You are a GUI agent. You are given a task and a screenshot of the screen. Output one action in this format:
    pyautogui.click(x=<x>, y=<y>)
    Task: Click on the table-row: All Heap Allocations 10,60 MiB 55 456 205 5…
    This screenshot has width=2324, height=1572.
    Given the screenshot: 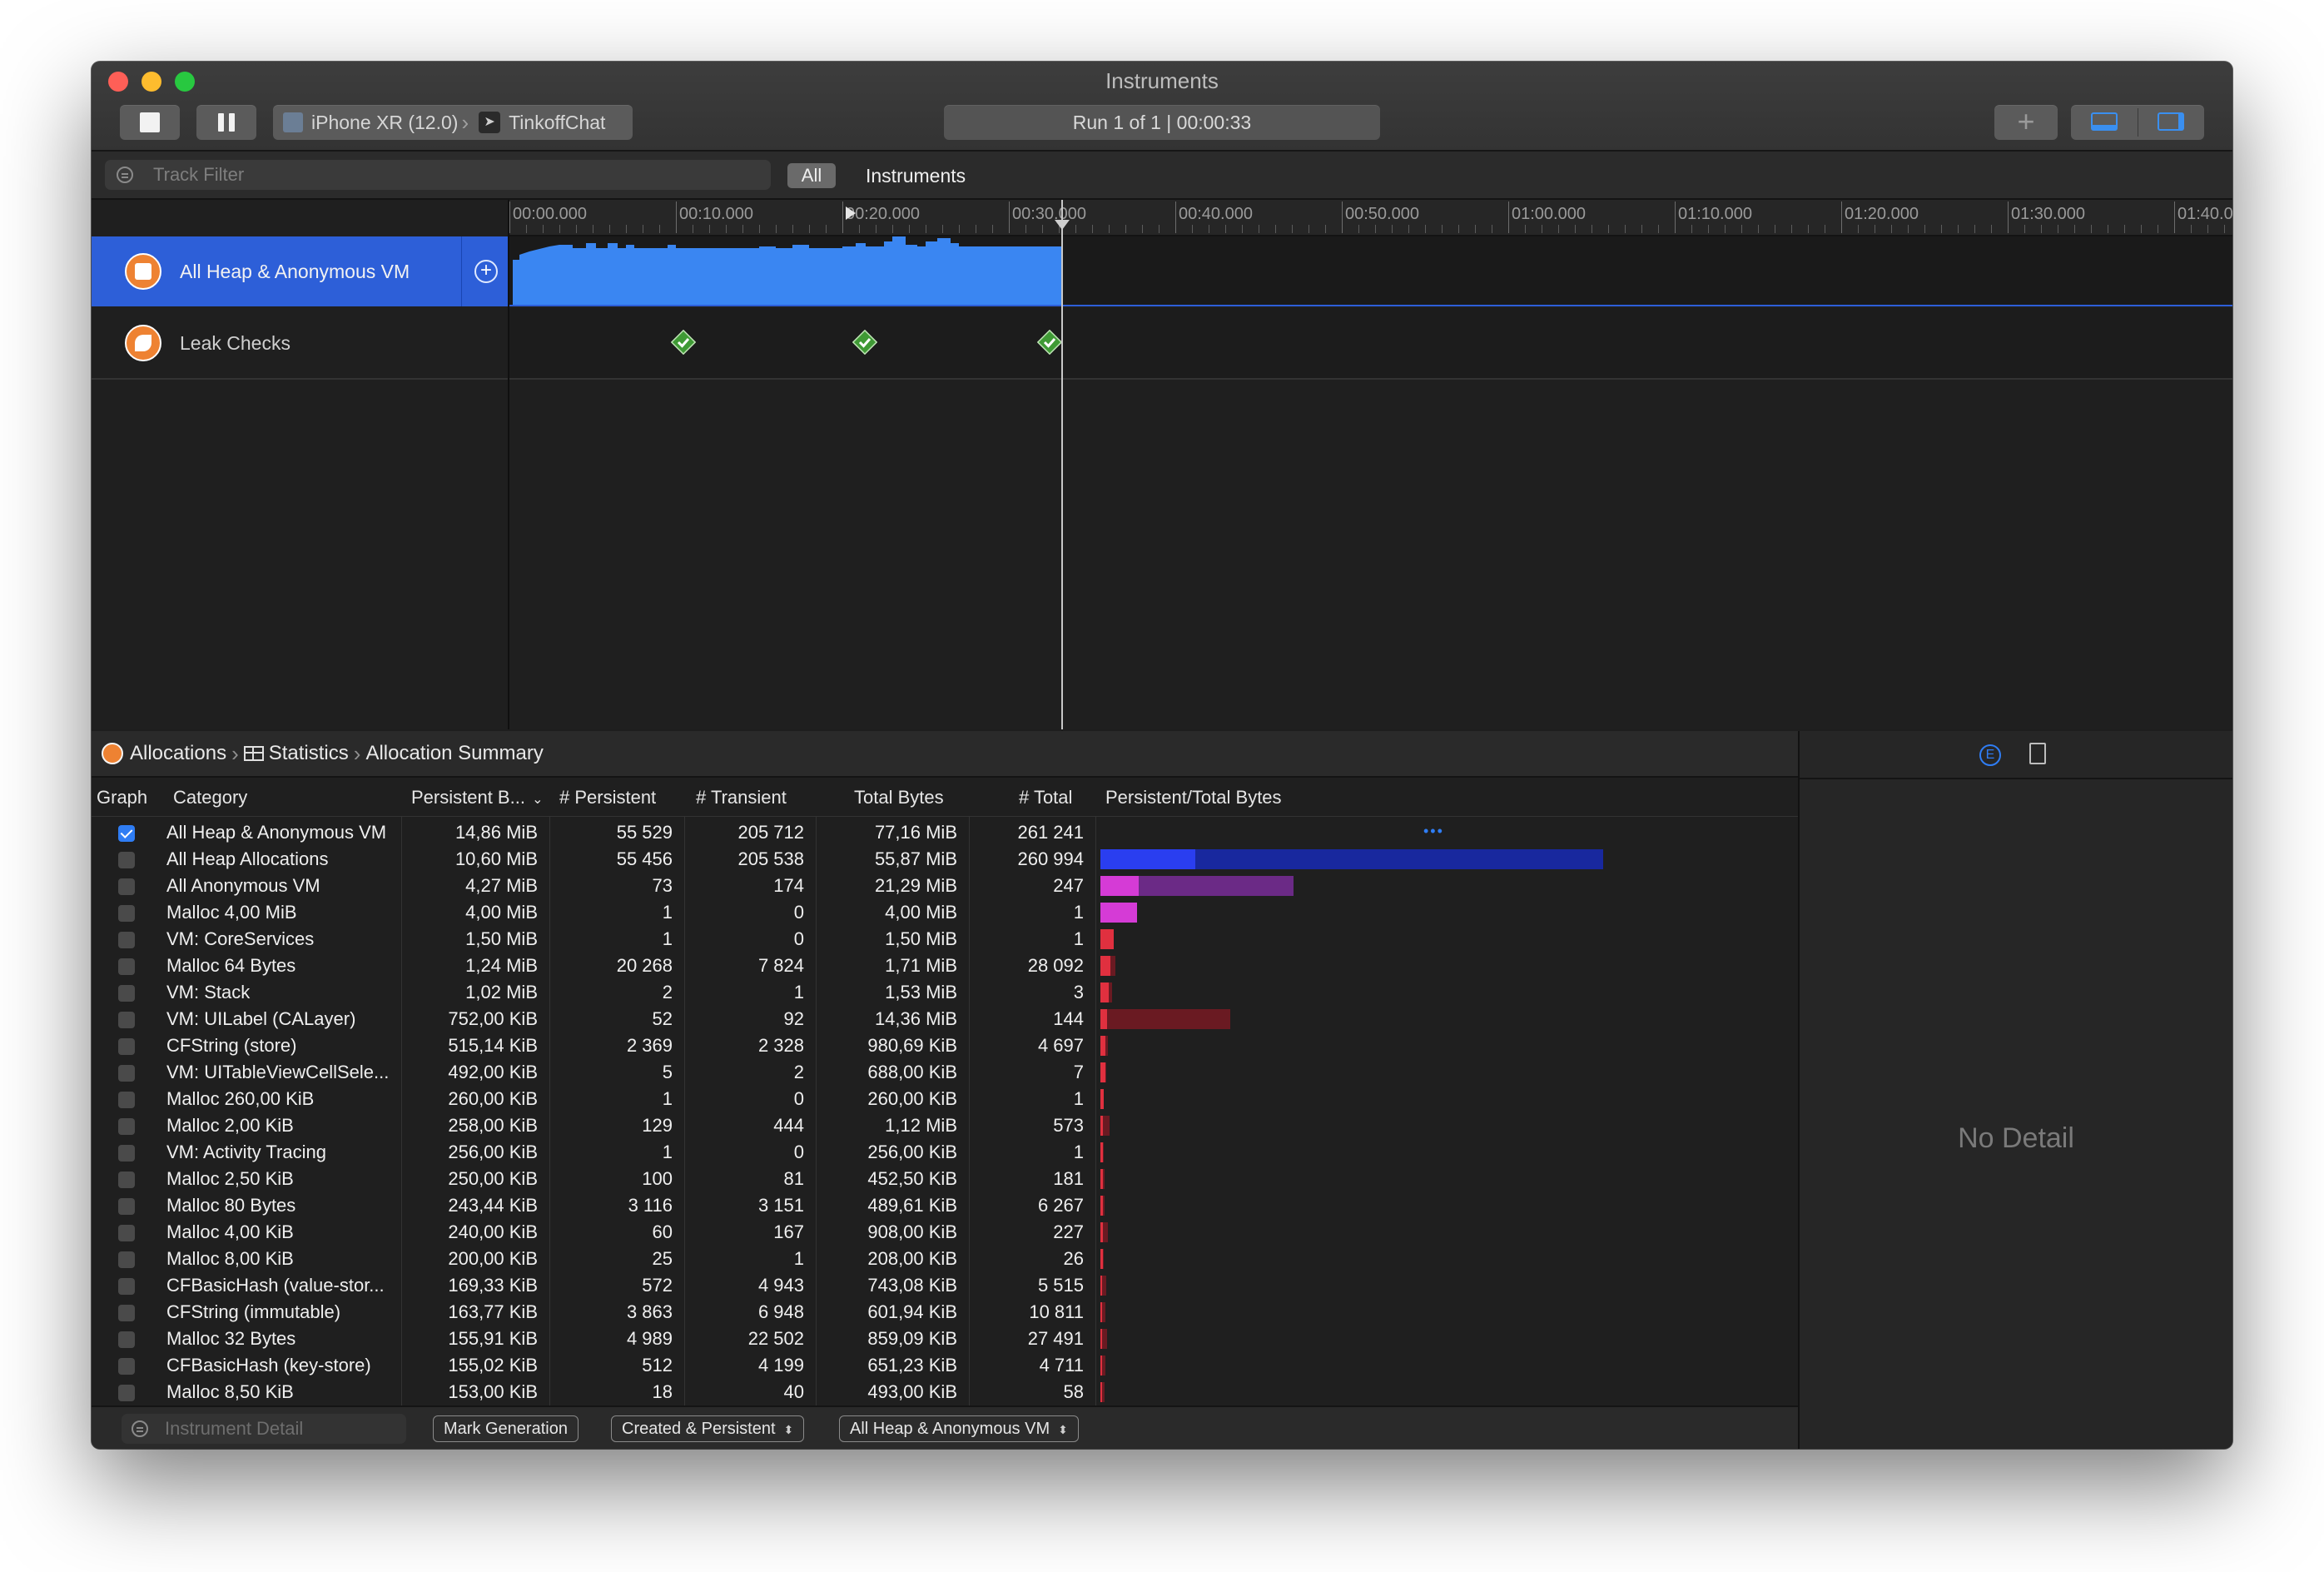 What is the action you would take?
    pyautogui.click(x=945, y=860)
    